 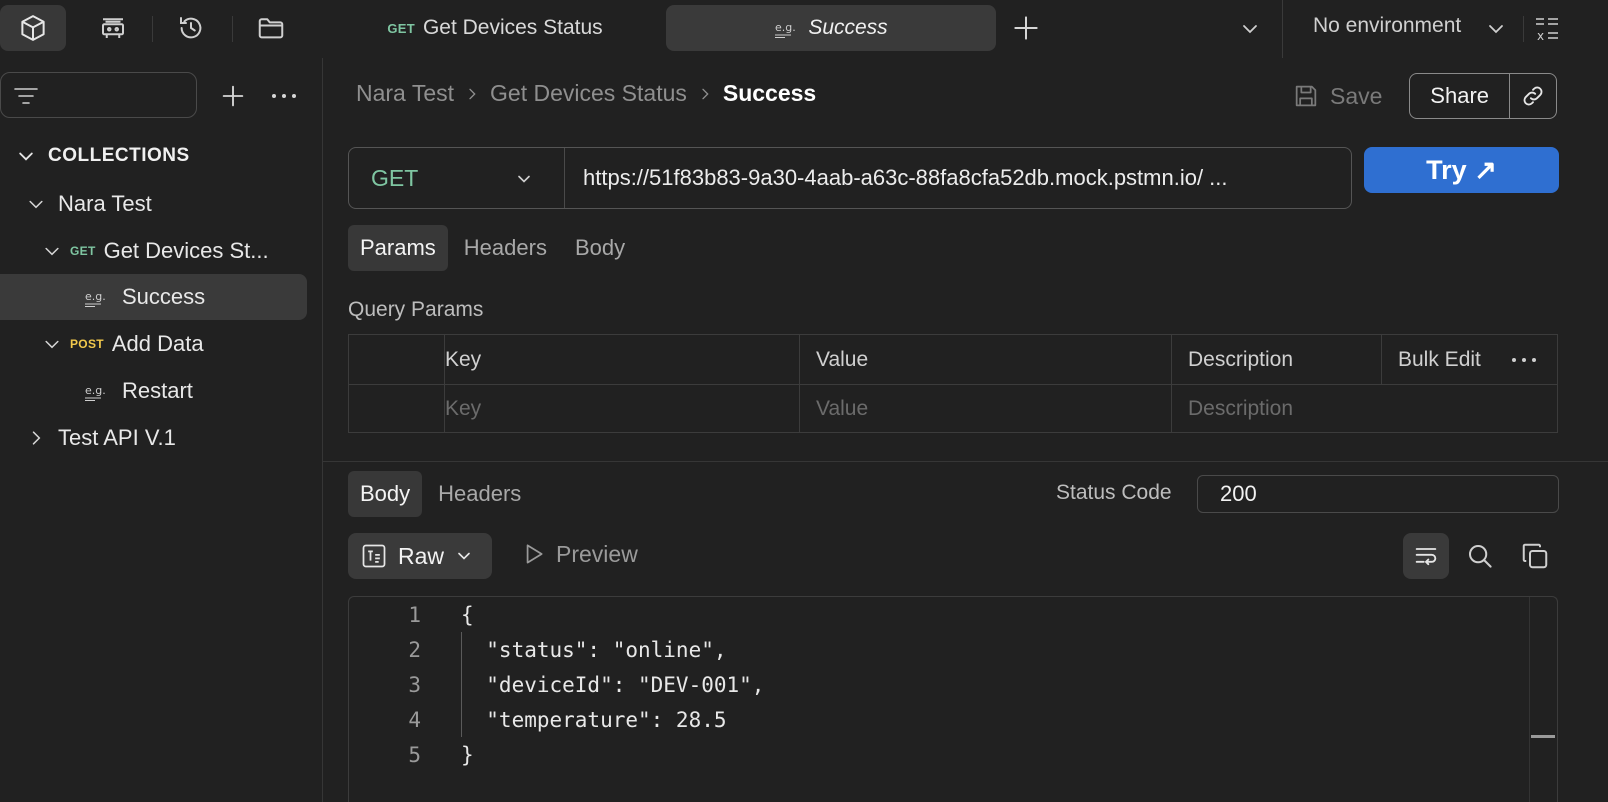 What do you see at coordinates (1480, 556) in the screenshot?
I see `search-icon` at bounding box center [1480, 556].